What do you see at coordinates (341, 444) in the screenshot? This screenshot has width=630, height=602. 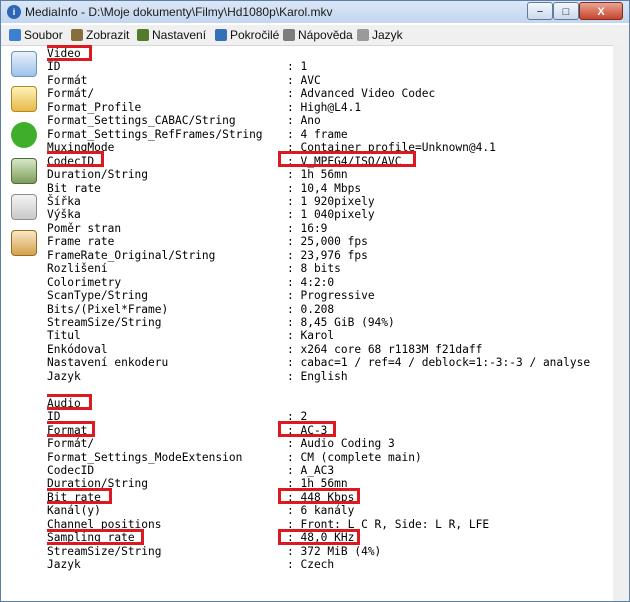 I see `field-value: : Audio Coding 3` at bounding box center [341, 444].